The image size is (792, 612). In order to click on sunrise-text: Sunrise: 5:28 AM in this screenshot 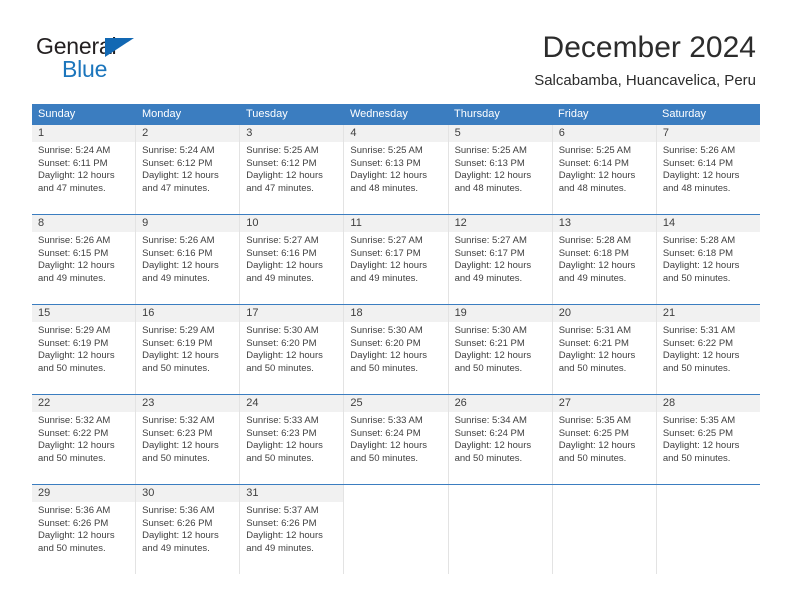, I will do `click(595, 240)`.